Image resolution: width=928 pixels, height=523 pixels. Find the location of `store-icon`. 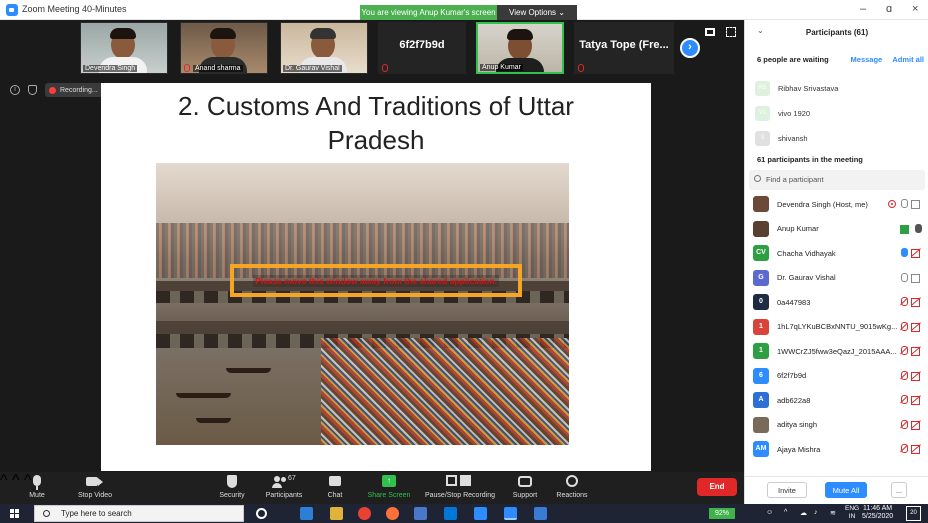

store-icon is located at coordinates (450, 513).